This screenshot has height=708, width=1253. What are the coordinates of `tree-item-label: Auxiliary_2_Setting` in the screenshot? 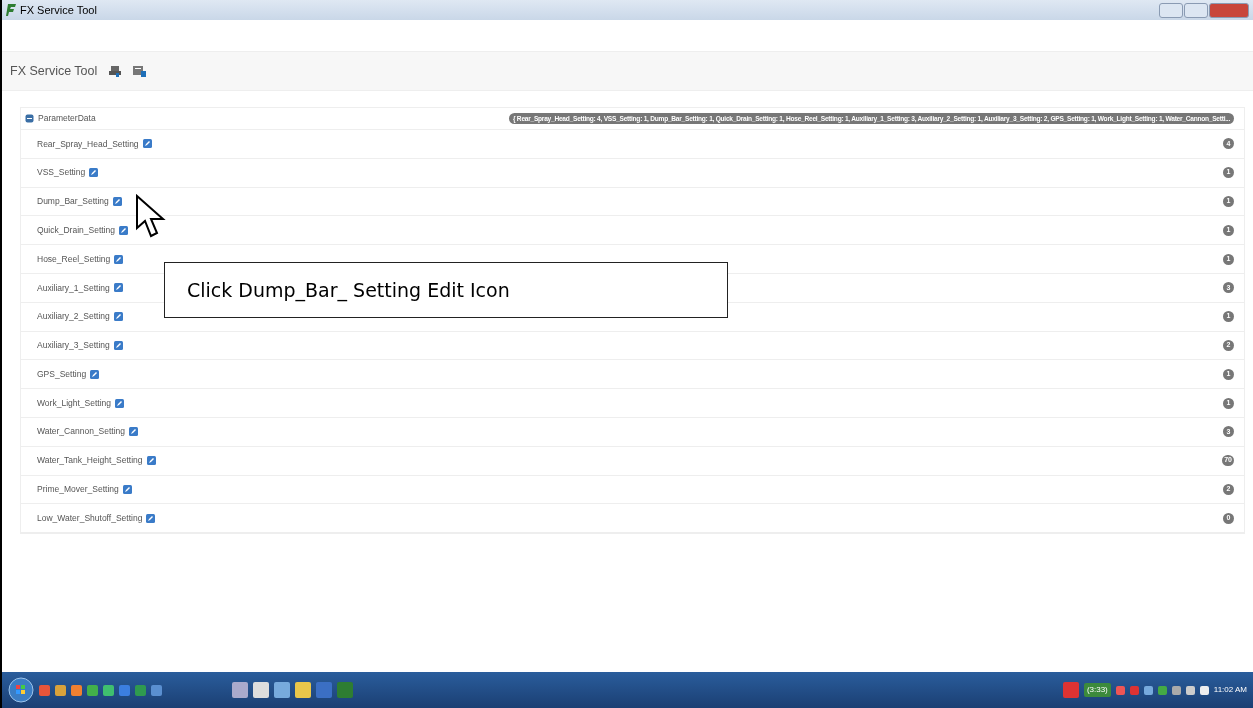 It's located at (73, 317).